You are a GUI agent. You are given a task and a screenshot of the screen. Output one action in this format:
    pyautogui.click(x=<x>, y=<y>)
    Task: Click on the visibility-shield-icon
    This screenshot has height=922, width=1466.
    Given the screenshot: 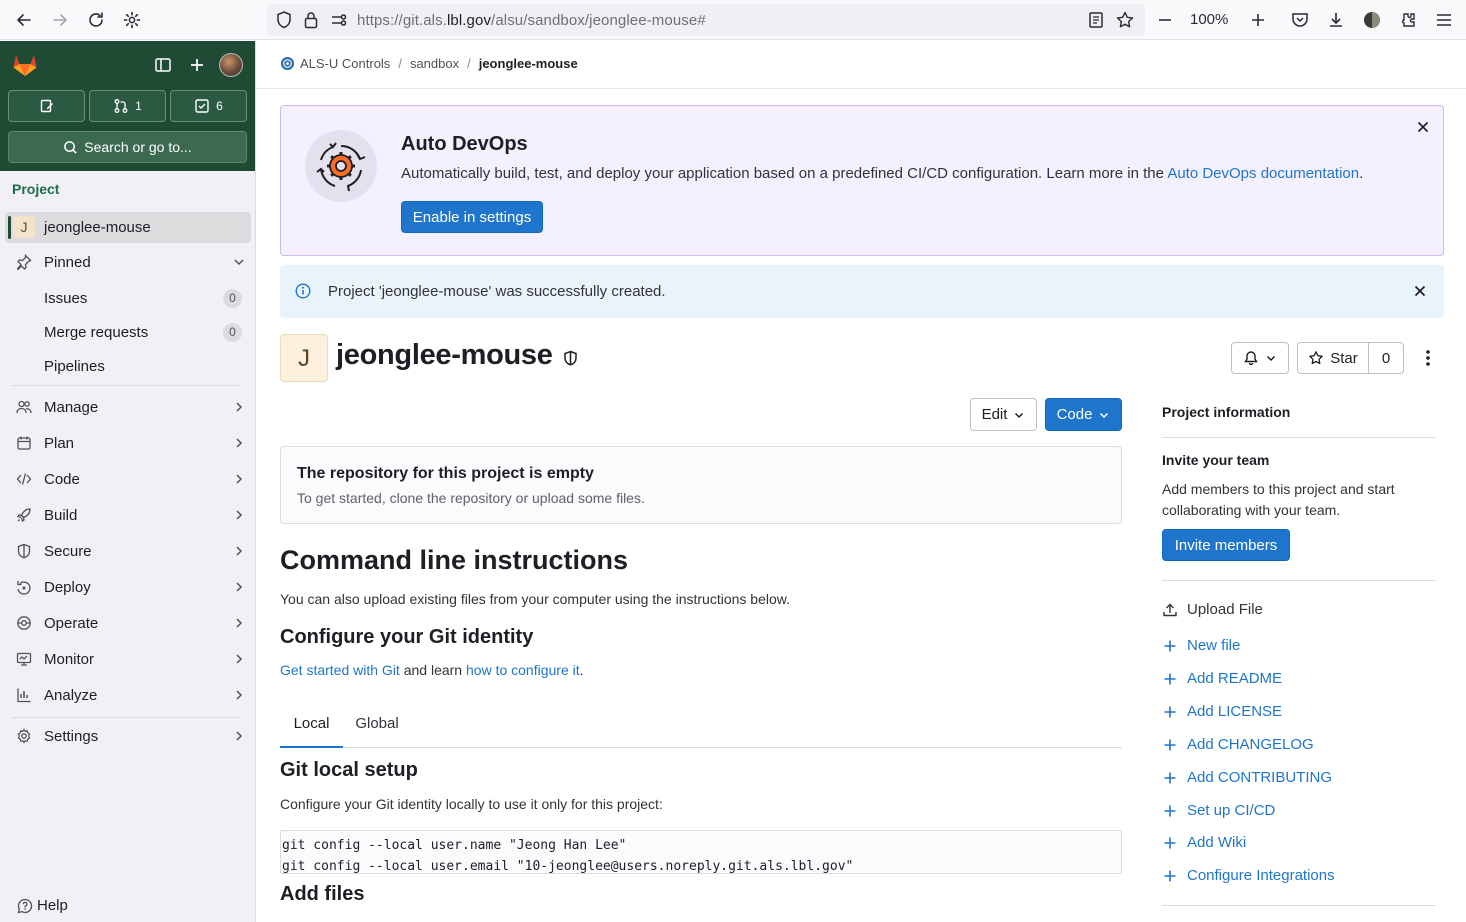 What is the action you would take?
    pyautogui.click(x=570, y=358)
    